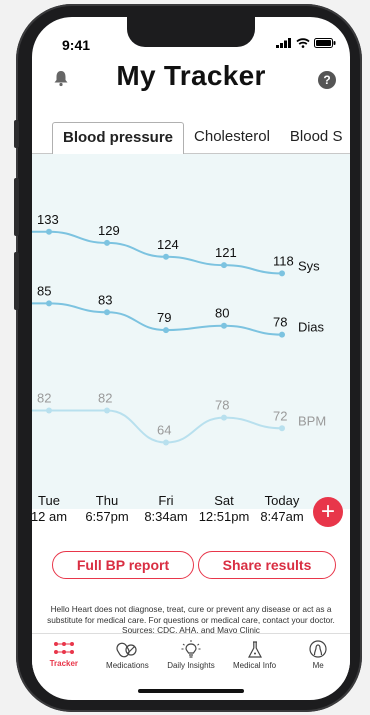 The height and width of the screenshot is (715, 370). What do you see at coordinates (48, 219) in the screenshot?
I see `data-label: 133` at bounding box center [48, 219].